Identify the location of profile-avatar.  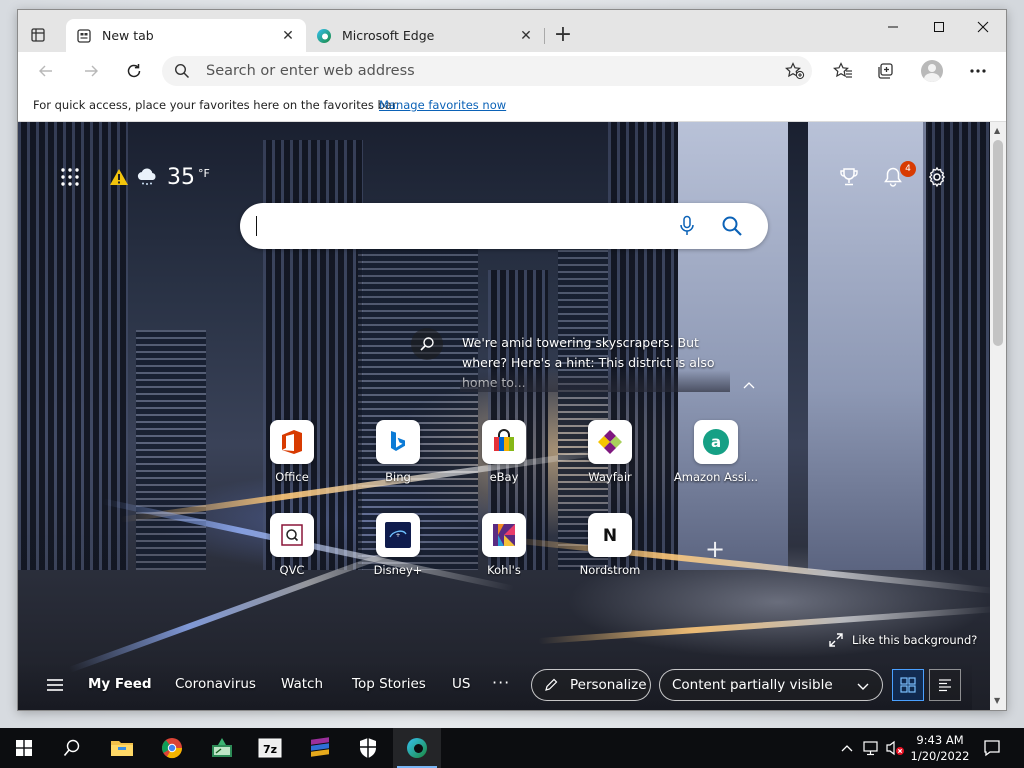
(932, 71).